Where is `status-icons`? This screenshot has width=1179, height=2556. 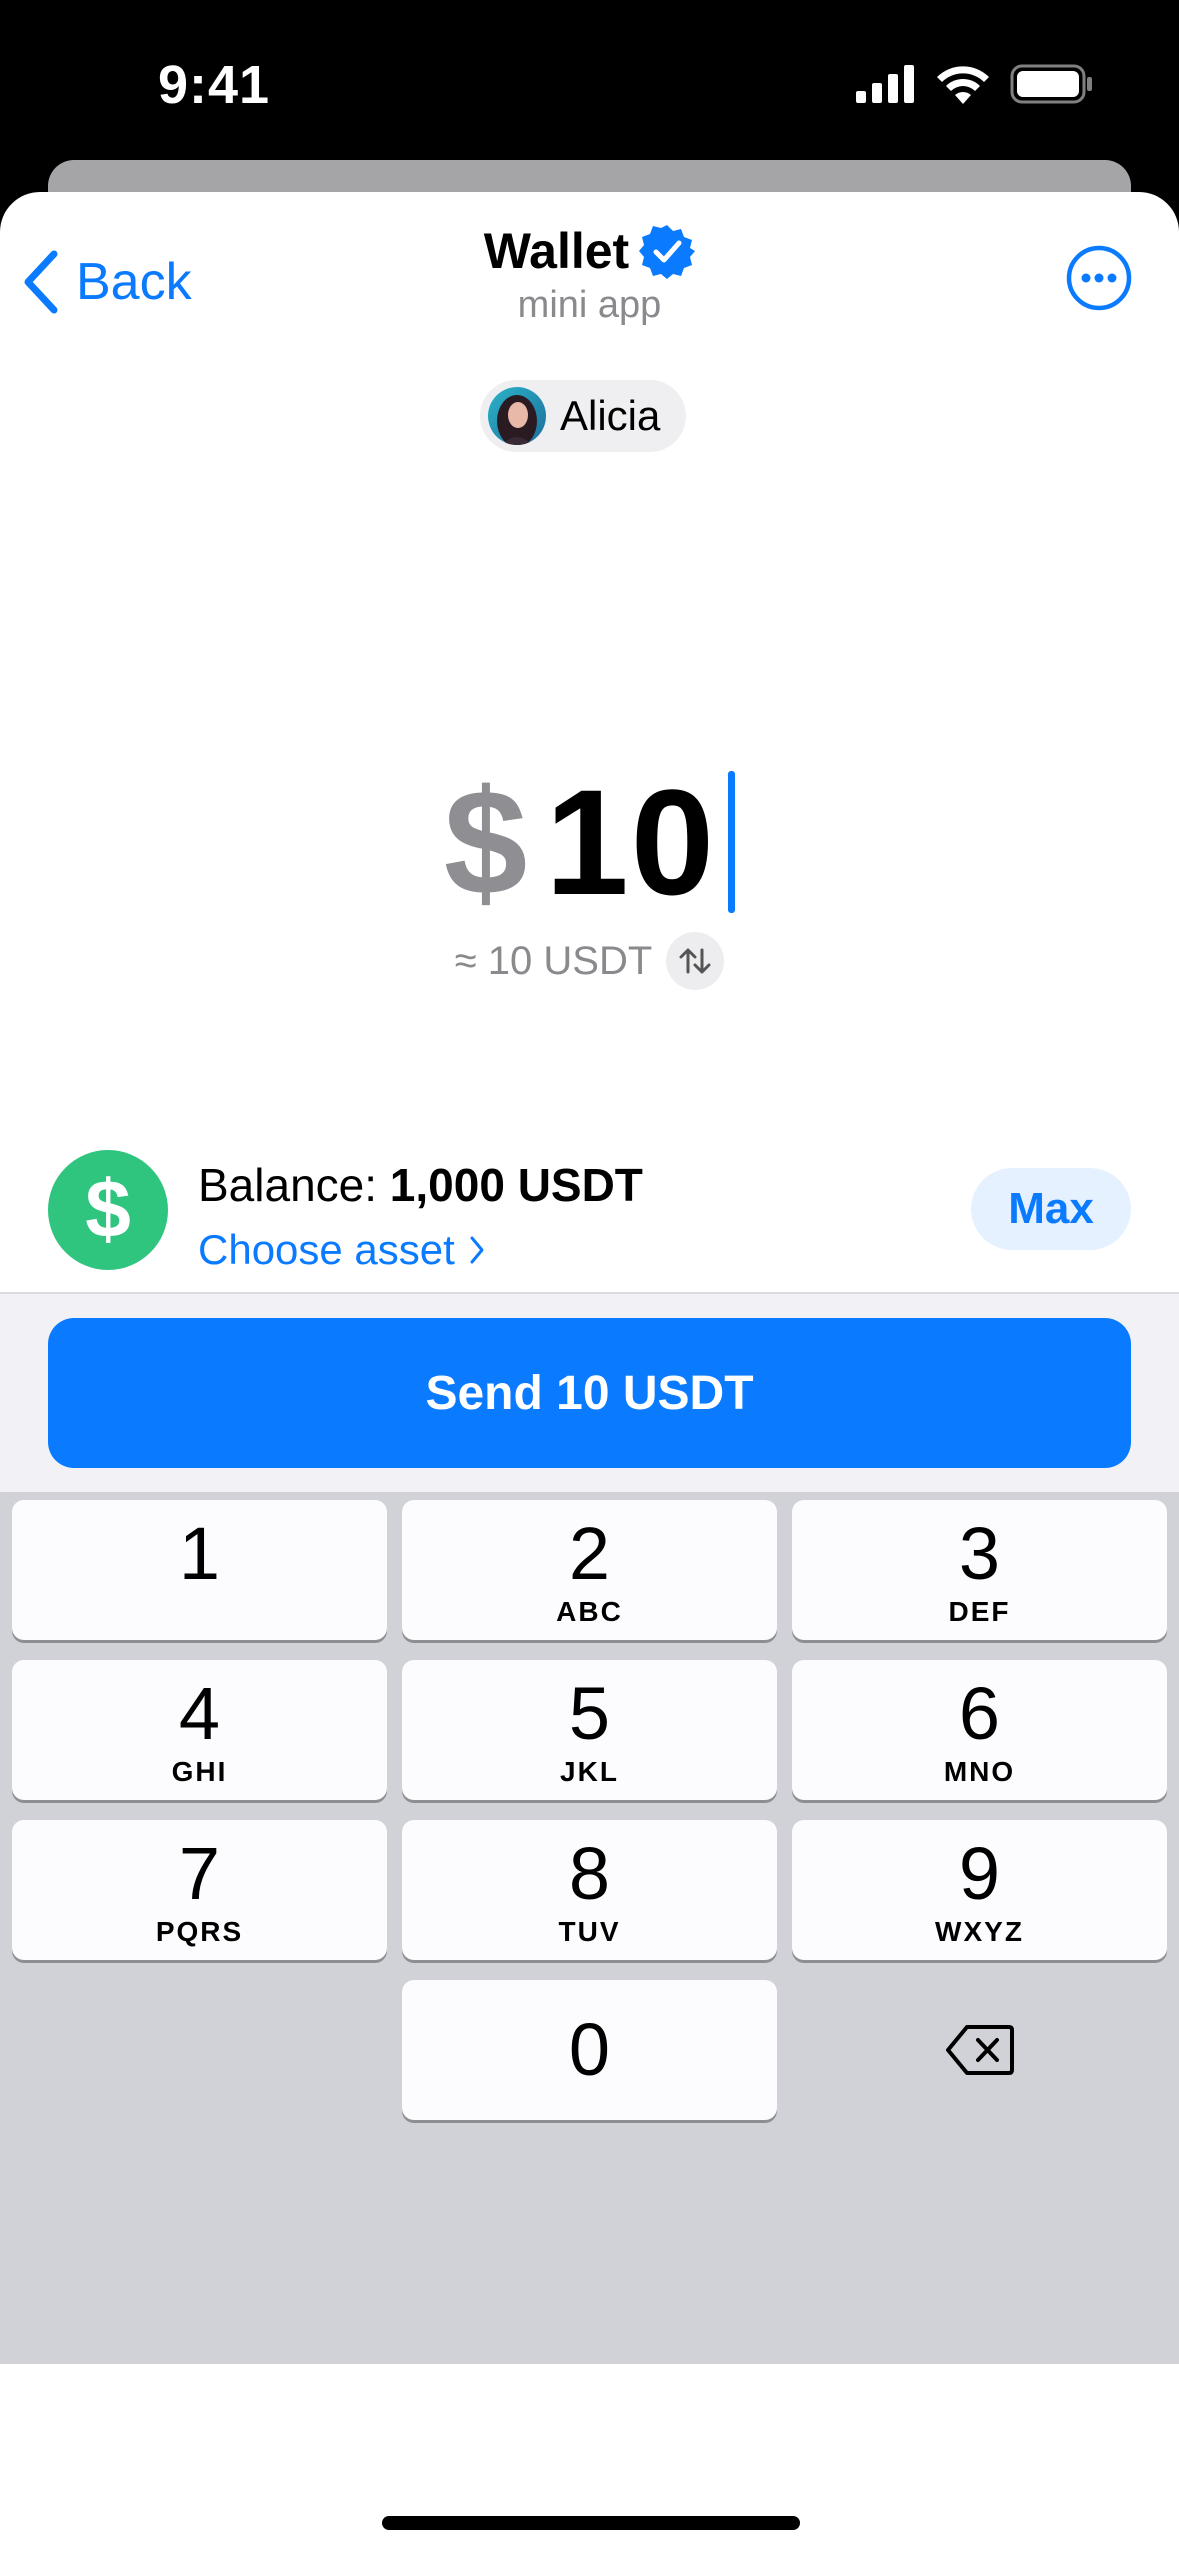
status-icons is located at coordinates (975, 84).